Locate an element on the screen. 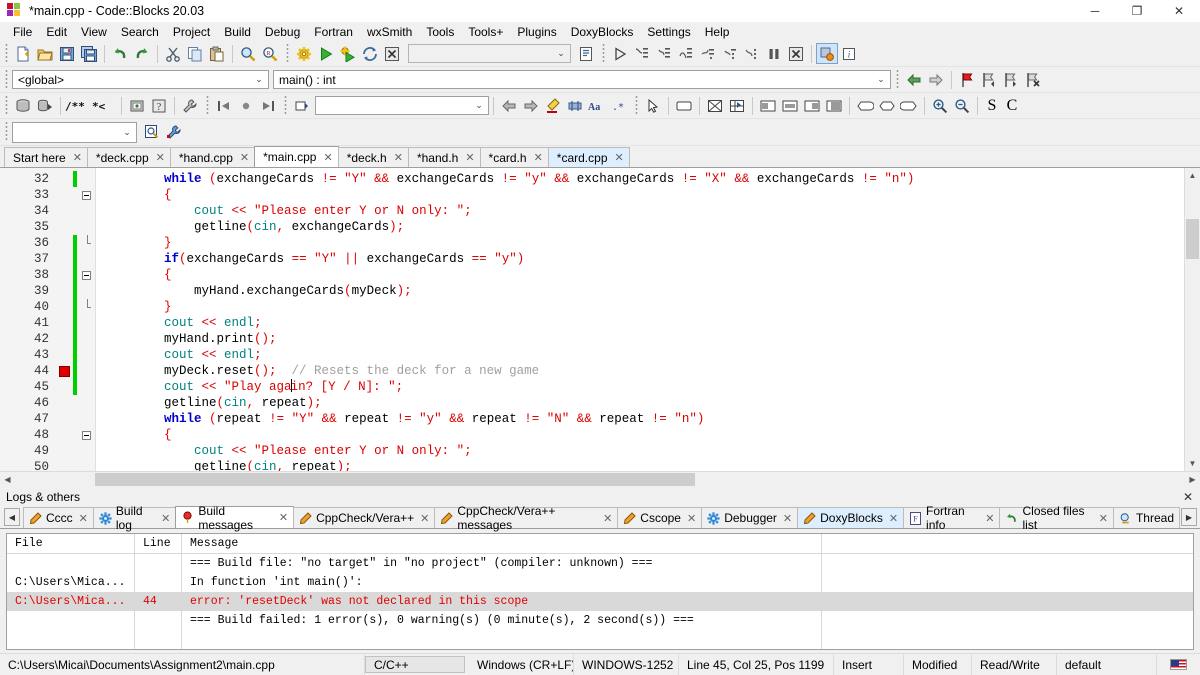 Image resolution: width=1200 pixels, height=675 pixels. copy-icon is located at coordinates (195, 53).